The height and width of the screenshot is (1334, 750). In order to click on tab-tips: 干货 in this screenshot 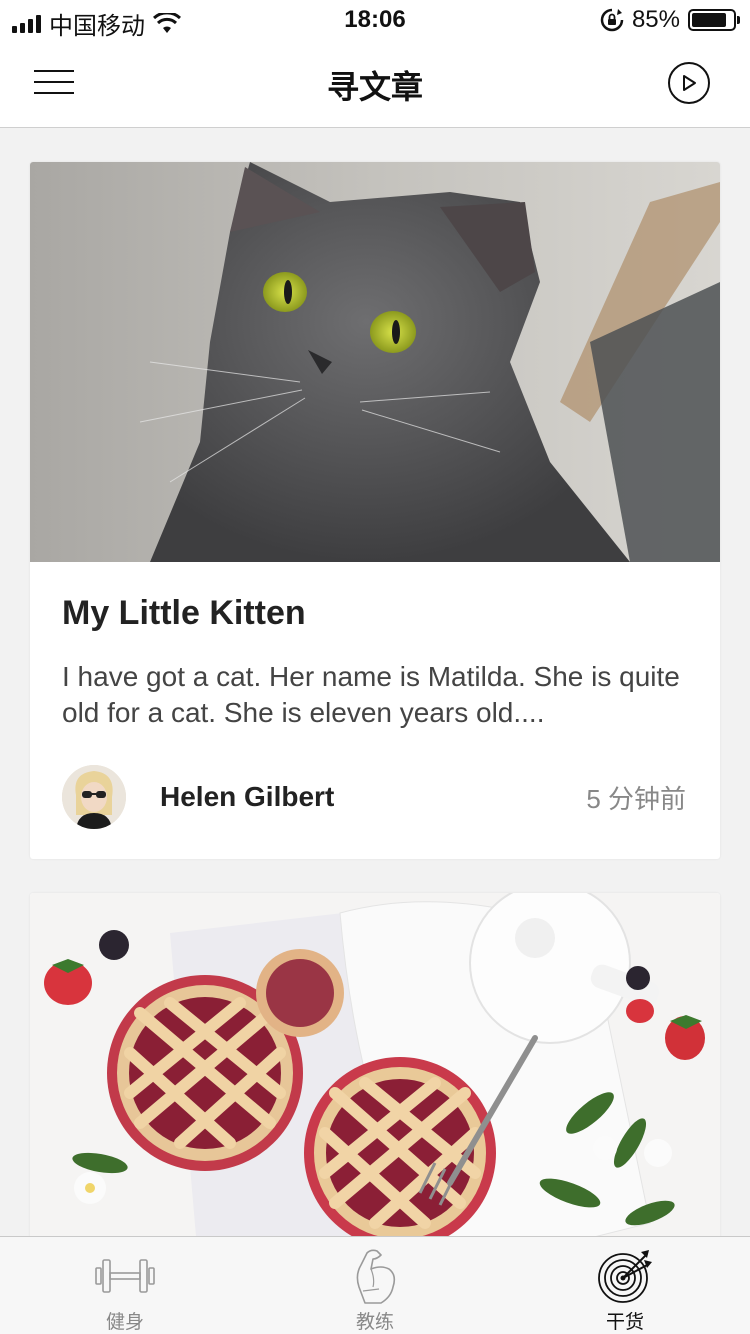, I will do `click(625, 1285)`.